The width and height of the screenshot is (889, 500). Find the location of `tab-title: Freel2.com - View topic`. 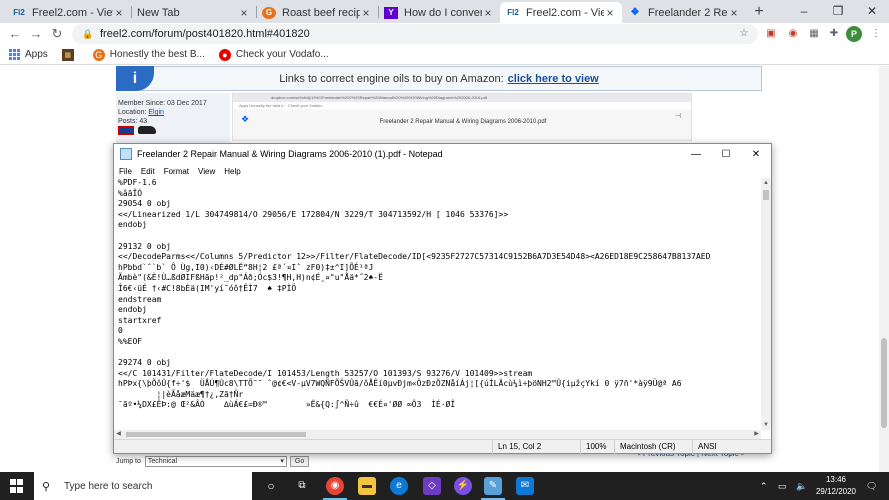

tab-title: Freel2.com - View topic is located at coordinates (72, 12).